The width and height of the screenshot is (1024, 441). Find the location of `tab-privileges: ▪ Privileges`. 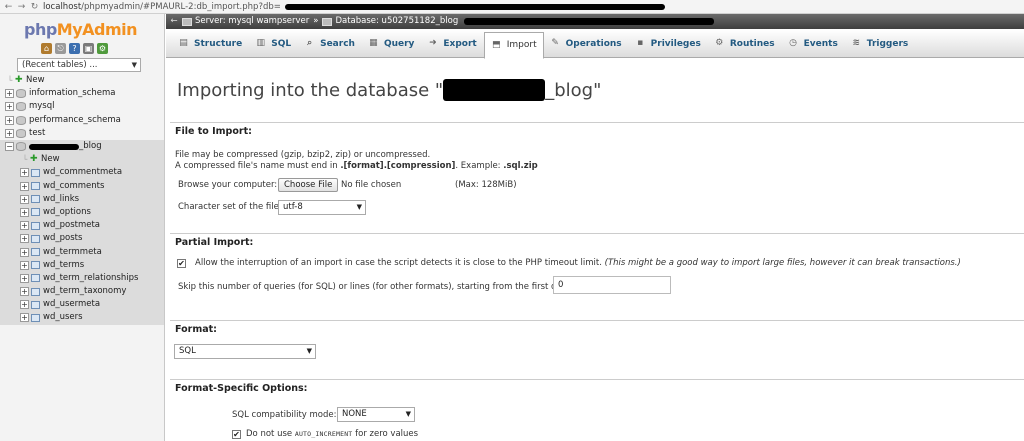

tab-privileges: ▪ Privileges is located at coordinates (668, 44).